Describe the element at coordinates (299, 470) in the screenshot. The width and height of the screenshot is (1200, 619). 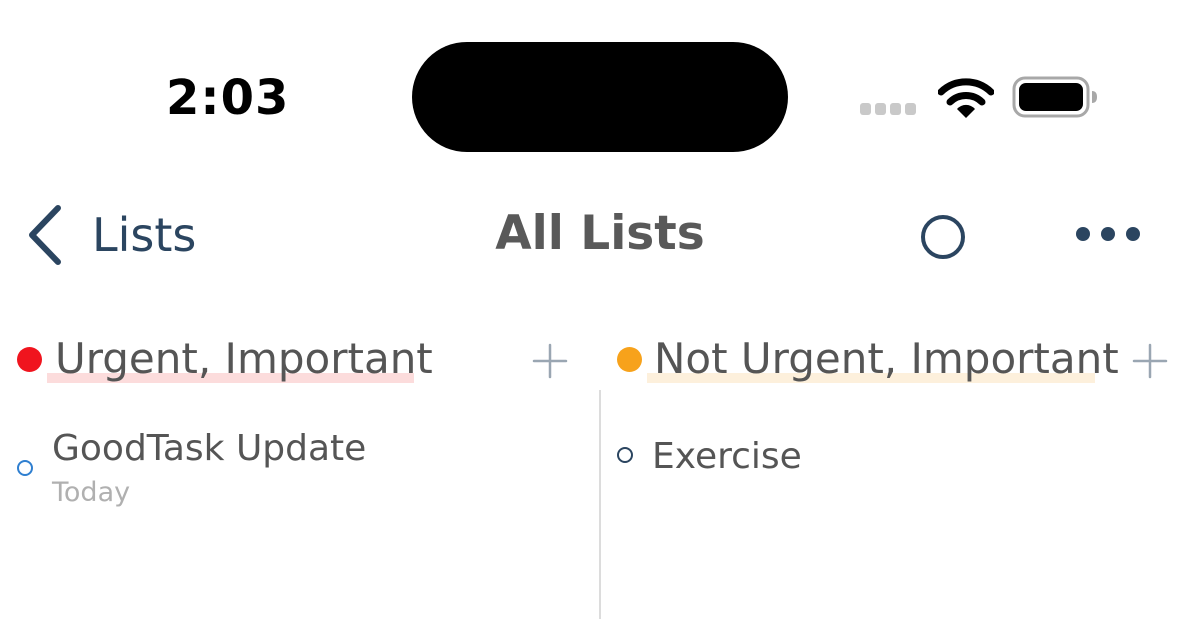
I see `task-item-goodtask-update: GoodTask Update Today` at that location.